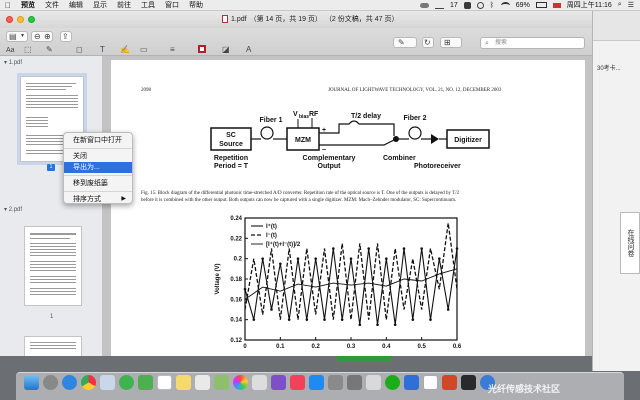  Describe the element at coordinates (354, 382) in the screenshot. I see `utility-icon` at that location.